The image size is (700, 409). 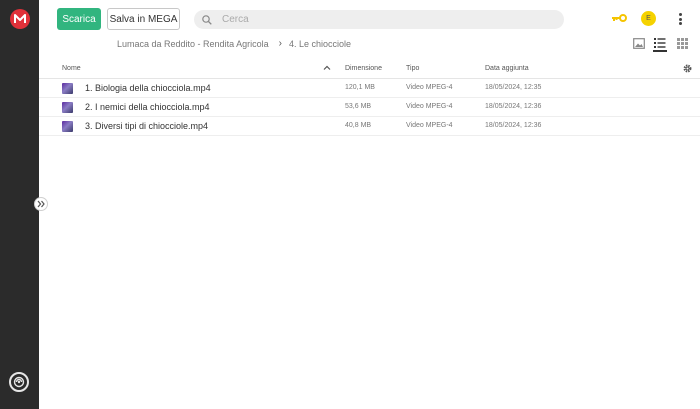 I want to click on file-size: 120,1 MB, so click(x=360, y=87).